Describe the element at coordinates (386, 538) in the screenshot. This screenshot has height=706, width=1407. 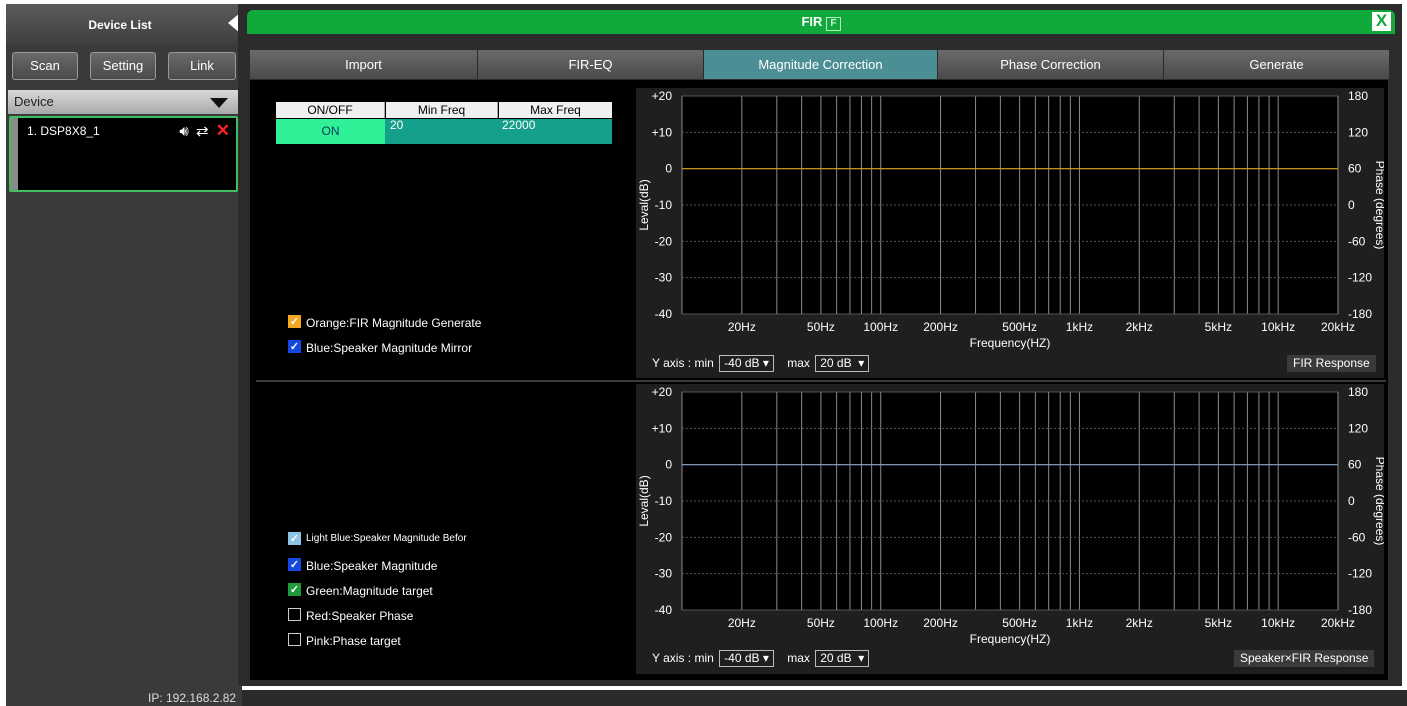
I see `checkbox-label: Light Blue:Speaker Magnitude Befor` at that location.